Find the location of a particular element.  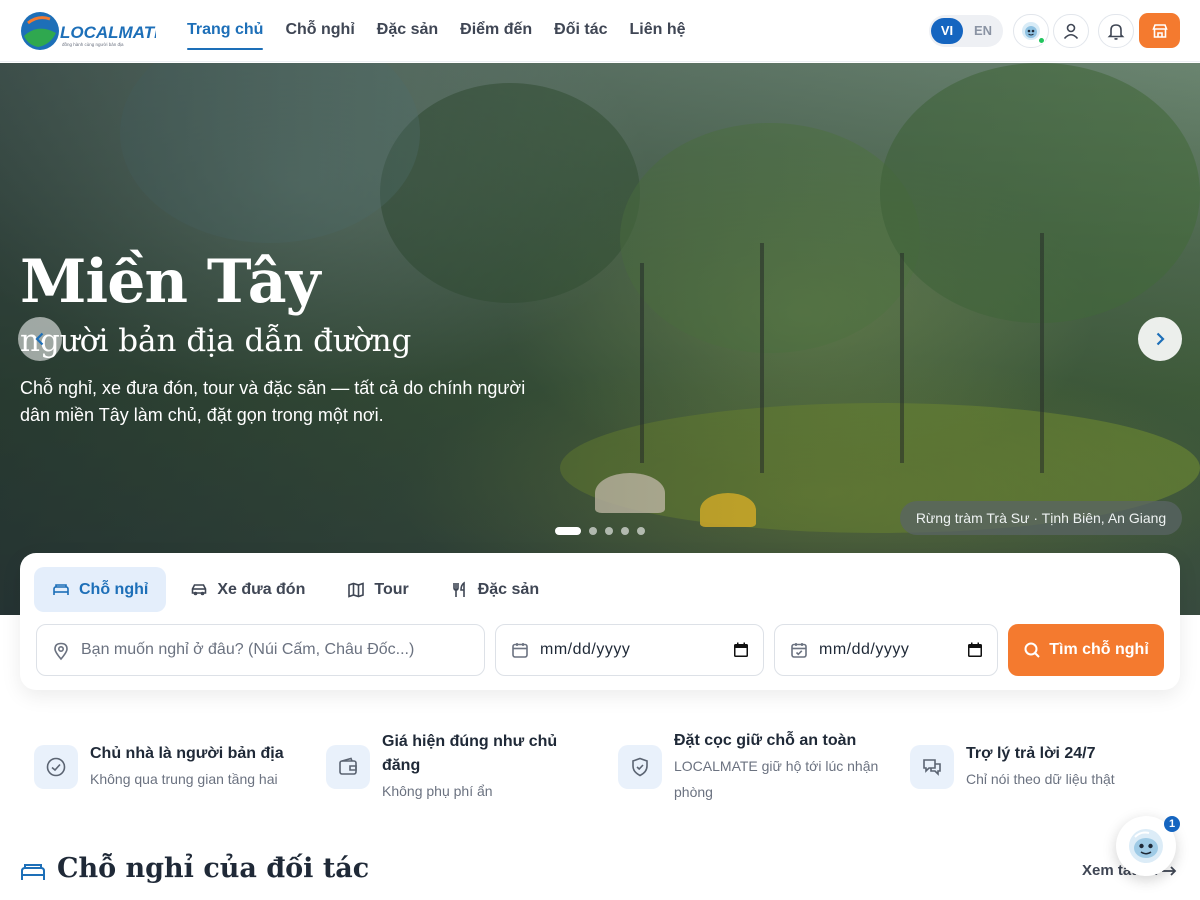

chat-icon is located at coordinates (932, 767).